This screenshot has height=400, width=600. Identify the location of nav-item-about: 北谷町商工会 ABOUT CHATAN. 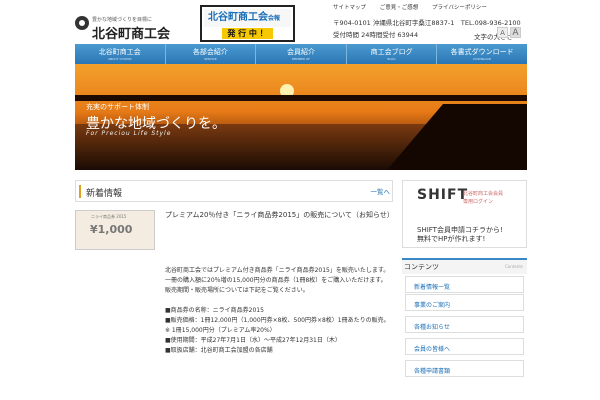
(120, 54).